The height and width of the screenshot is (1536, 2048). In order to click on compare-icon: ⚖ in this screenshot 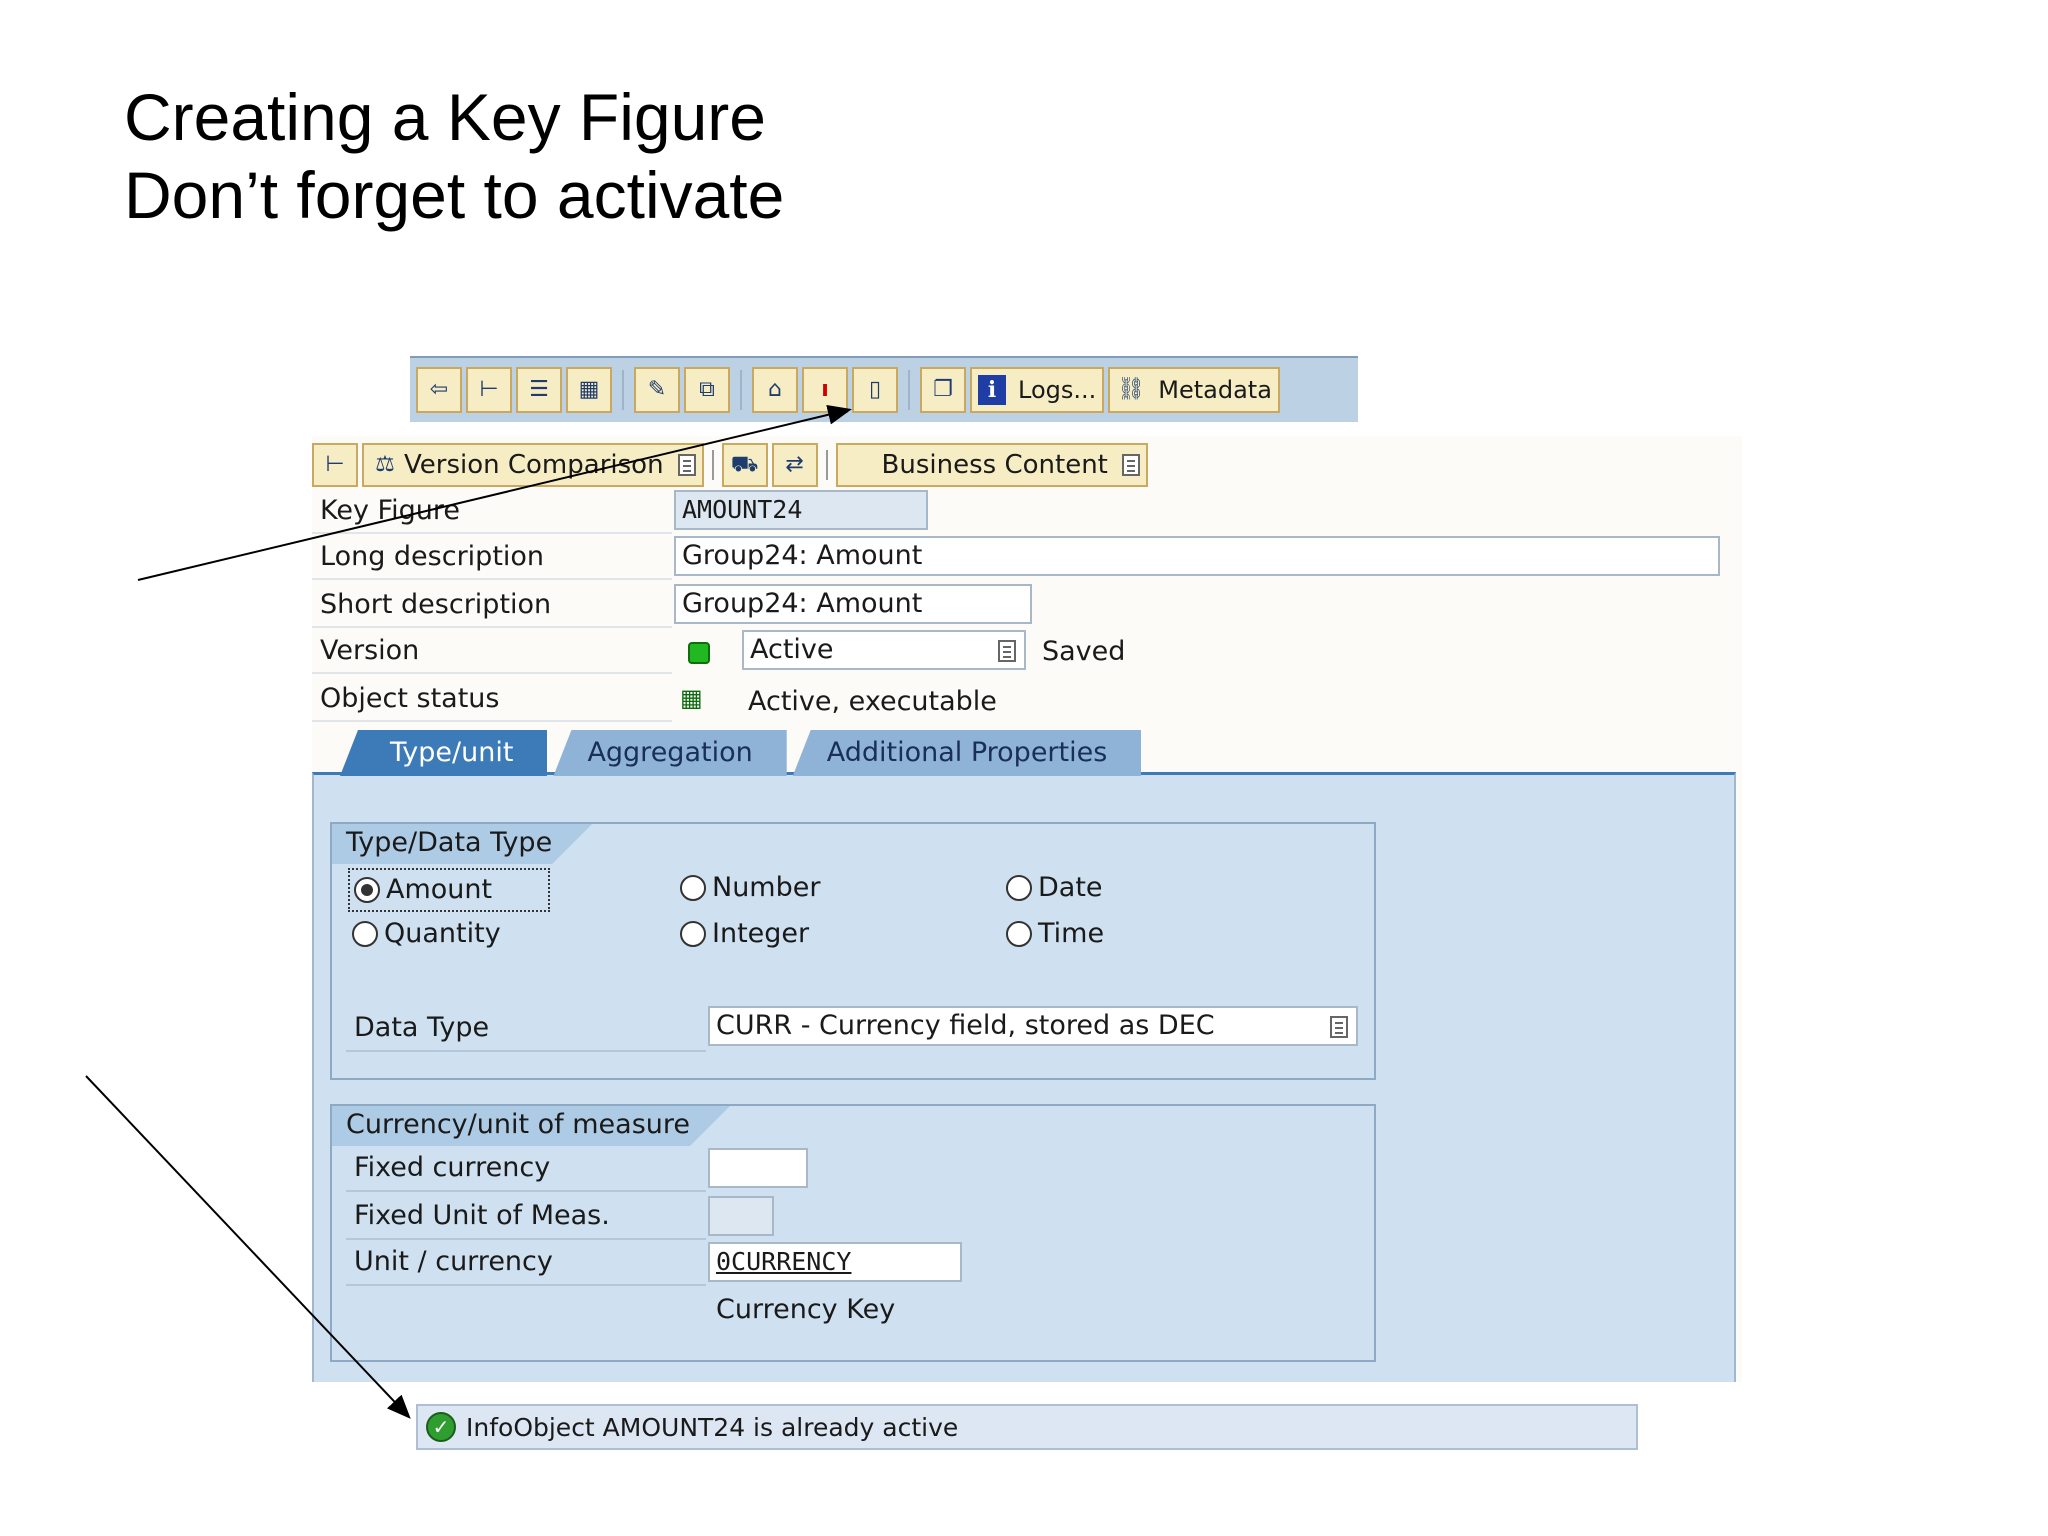, I will do `click(385, 464)`.